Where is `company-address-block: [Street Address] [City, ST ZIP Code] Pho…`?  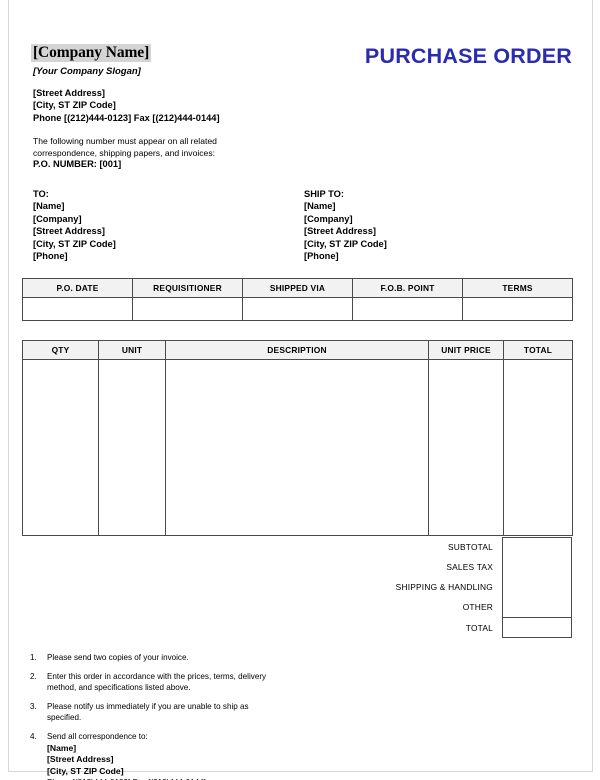 company-address-block: [Street Address] [City, ST ZIP Code] Pho… is located at coordinates (126, 105).